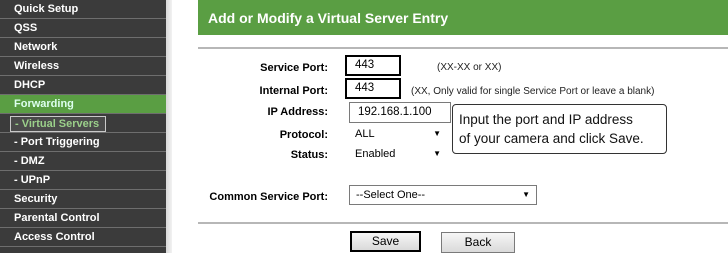  Describe the element at coordinates (297, 112) in the screenshot. I see `ip-address-label: IP Address:` at that location.